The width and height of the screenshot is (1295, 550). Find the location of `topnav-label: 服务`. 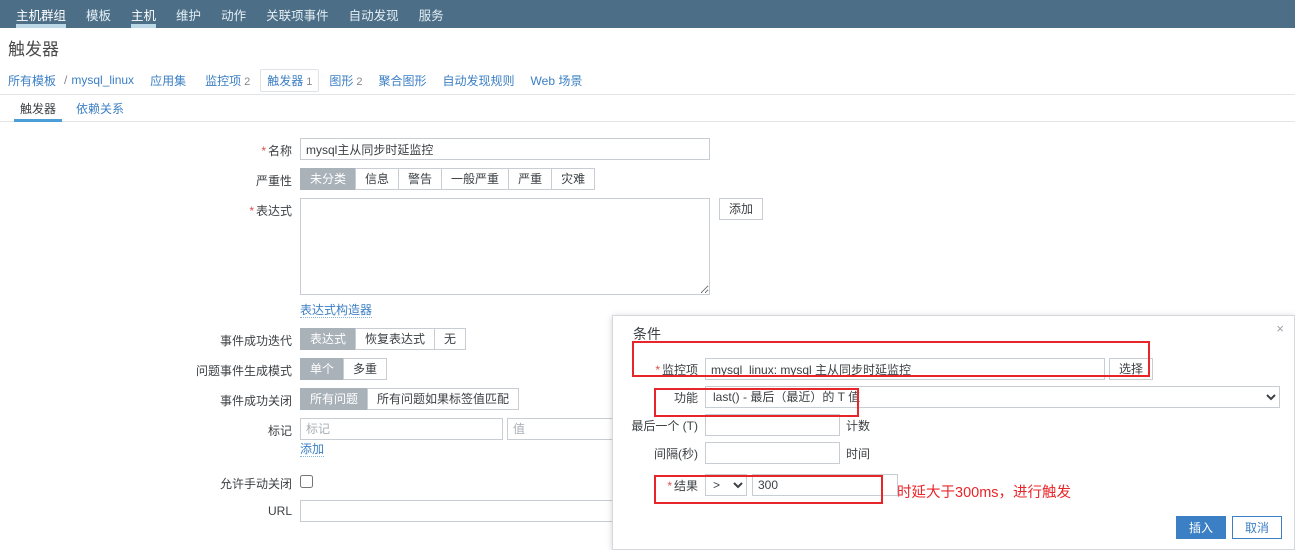

topnav-label: 服务 is located at coordinates (431, 15).